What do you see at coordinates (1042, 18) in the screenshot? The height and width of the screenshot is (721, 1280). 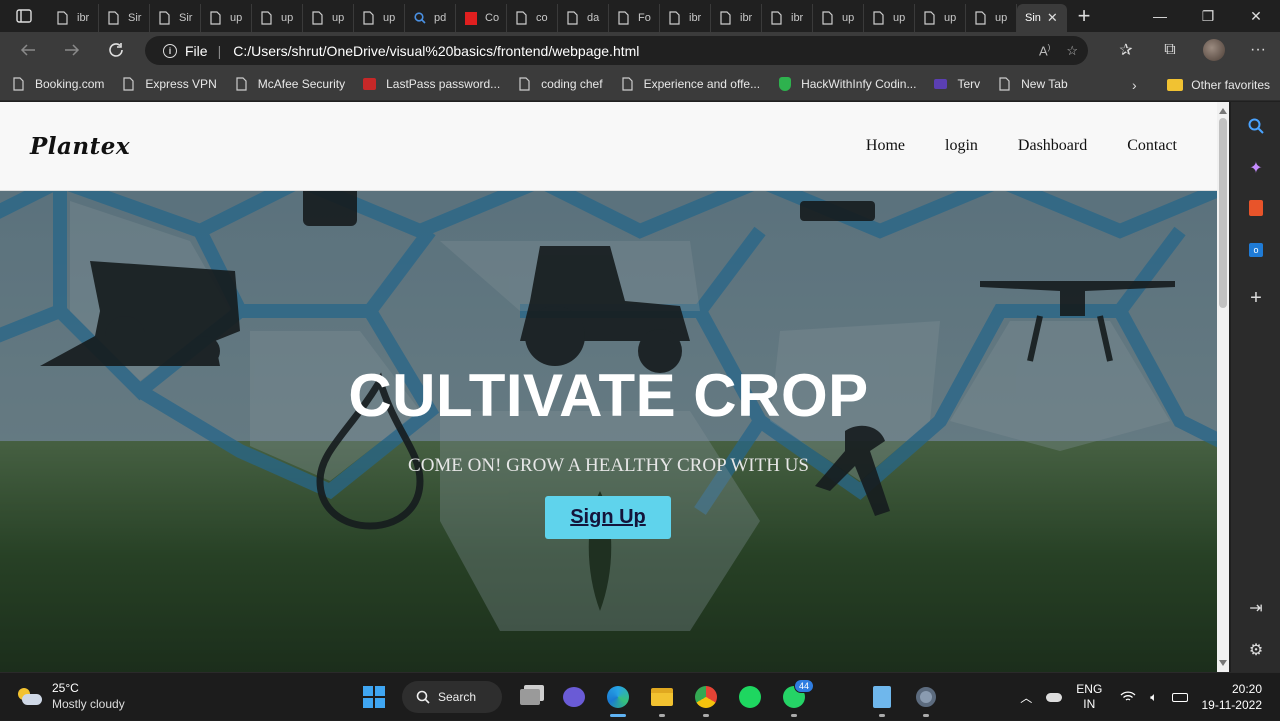 I see `tab-active: Sin ✕` at bounding box center [1042, 18].